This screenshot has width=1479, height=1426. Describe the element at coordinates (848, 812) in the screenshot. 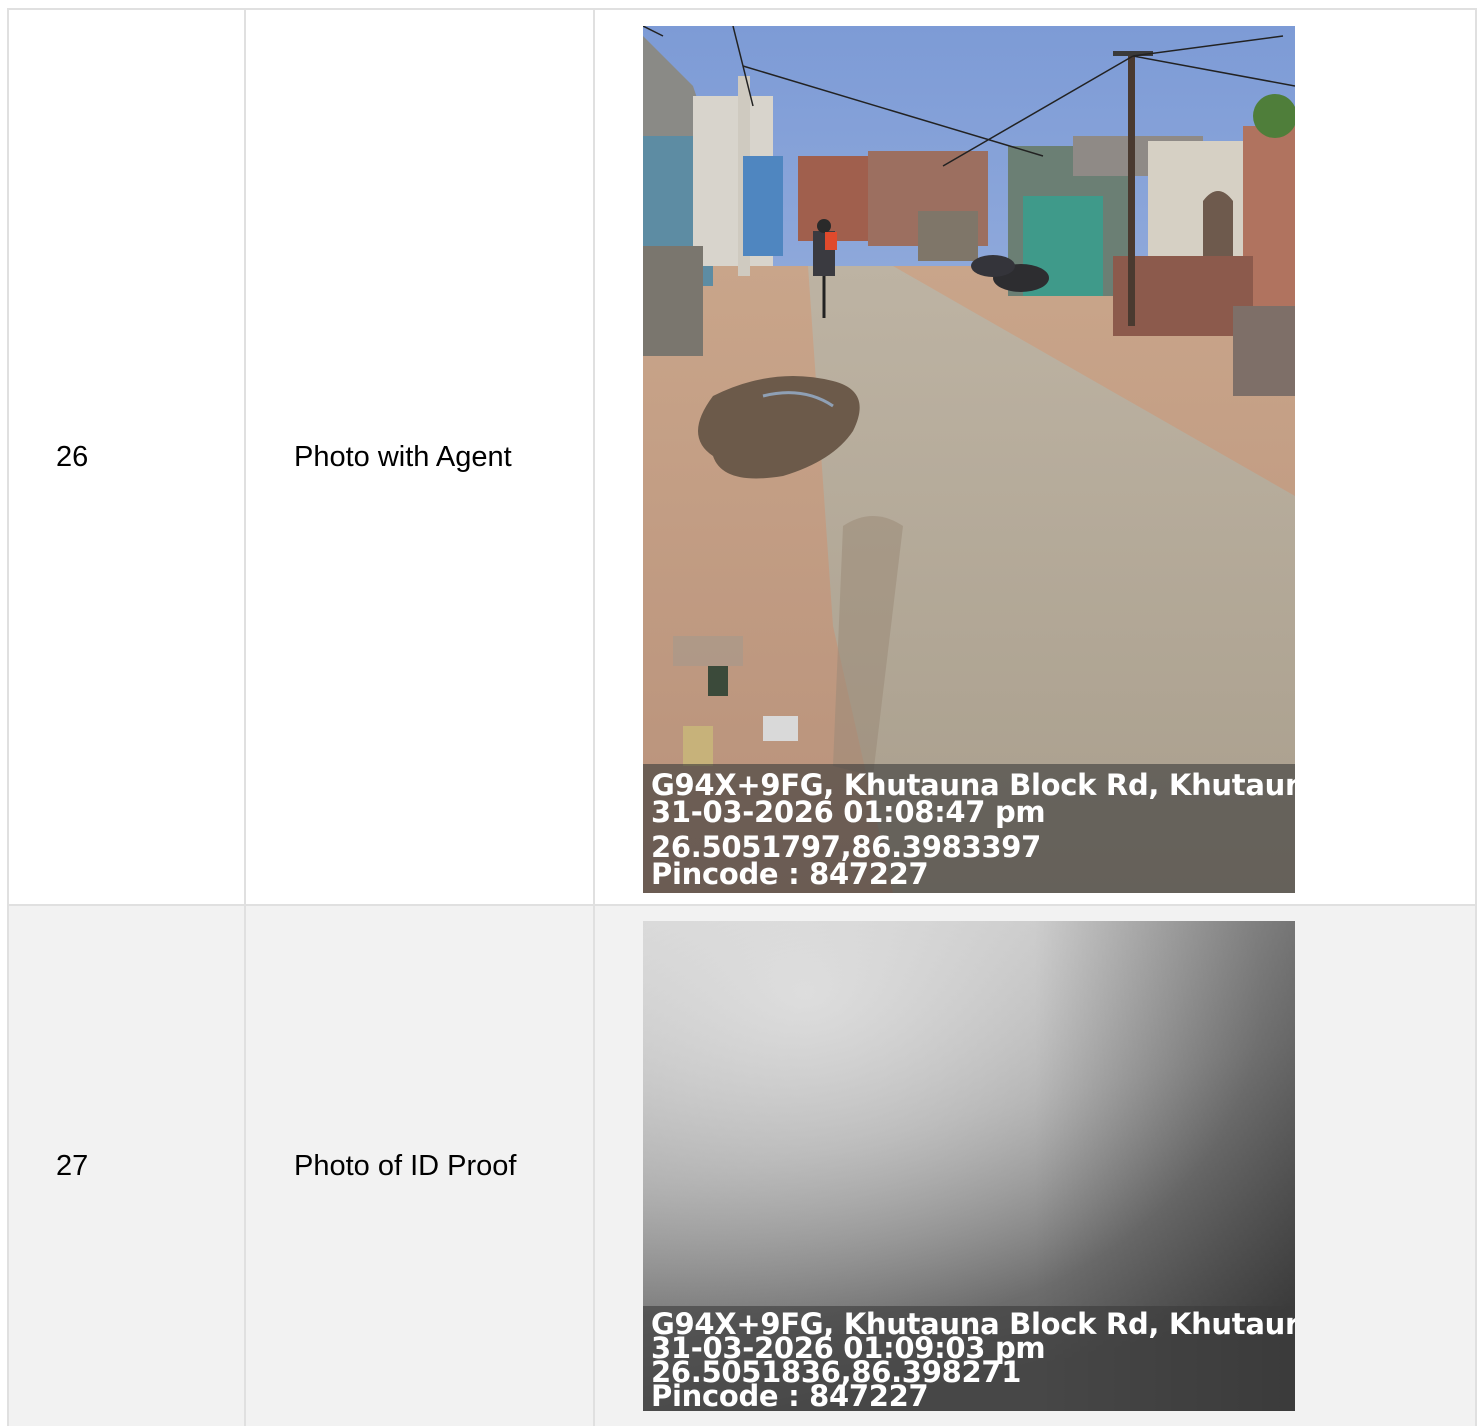

I see `stamp-datetime: 31-03-2026 01:08:47 pm` at that location.